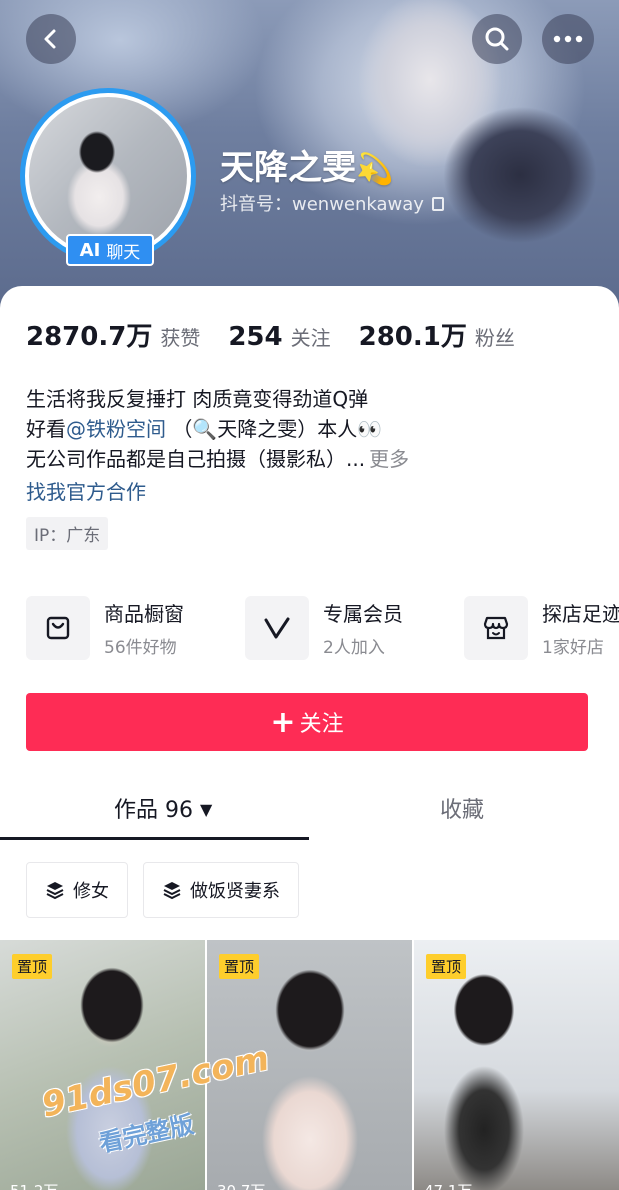  Describe the element at coordinates (241, 1185) in the screenshot. I see `video-likes: 30.7万` at that location.